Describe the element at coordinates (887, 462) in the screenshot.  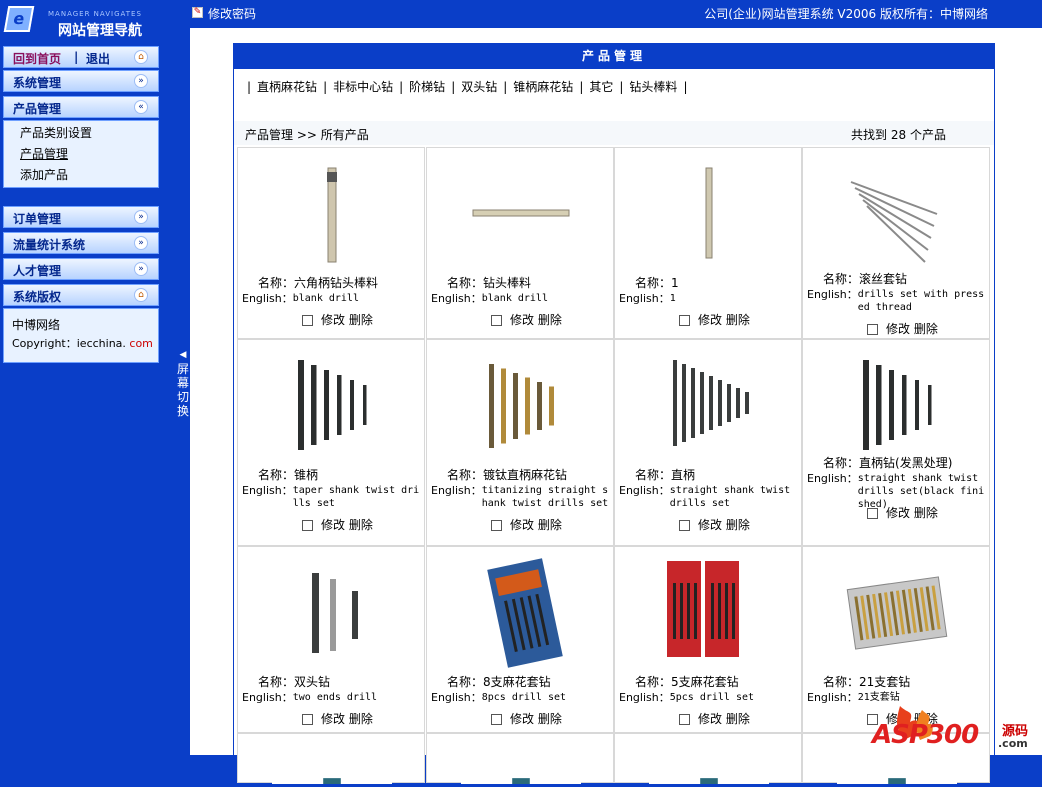
I see `product-name: 名称：直柄钻(发黑处理)` at that location.